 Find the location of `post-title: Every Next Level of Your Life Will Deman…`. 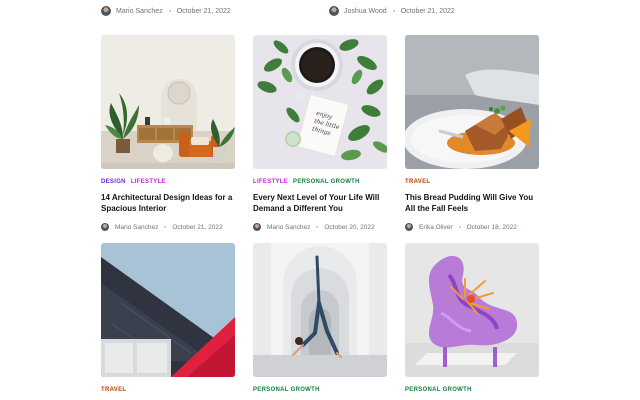

post-title: Every Next Level of Your Life Will Deman… is located at coordinates (320, 203).